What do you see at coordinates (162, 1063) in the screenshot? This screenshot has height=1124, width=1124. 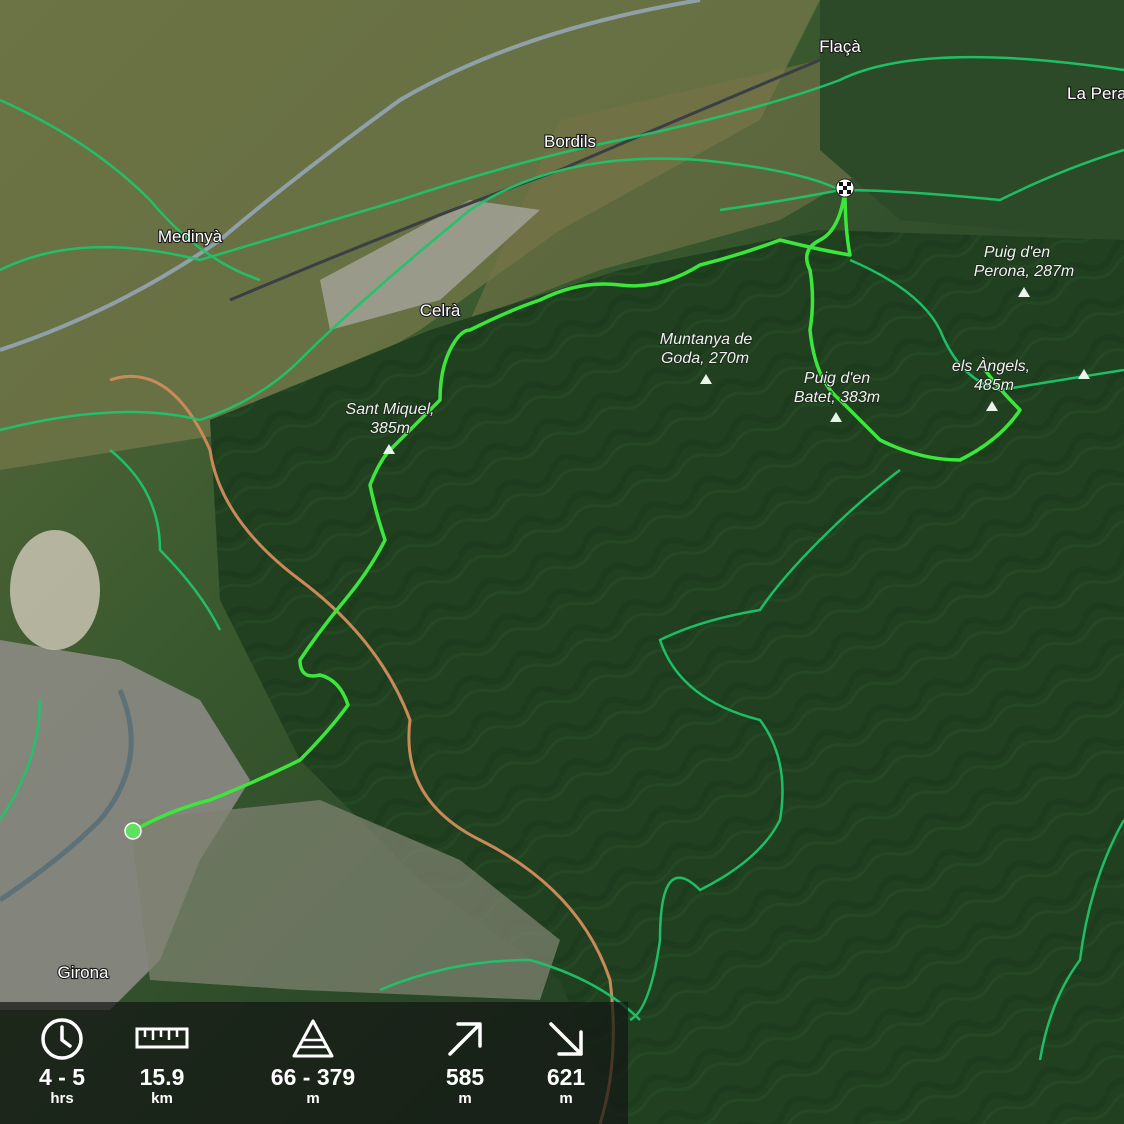 I see `stat-distance: 15.9 km` at bounding box center [162, 1063].